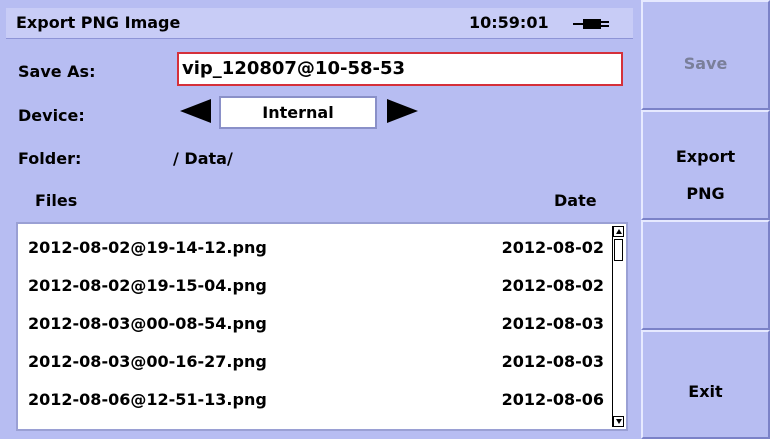  What do you see at coordinates (314, 284) in the screenshot?
I see `list-item: 2012-08-02@19-15-04.png 2012-08-02` at bounding box center [314, 284].